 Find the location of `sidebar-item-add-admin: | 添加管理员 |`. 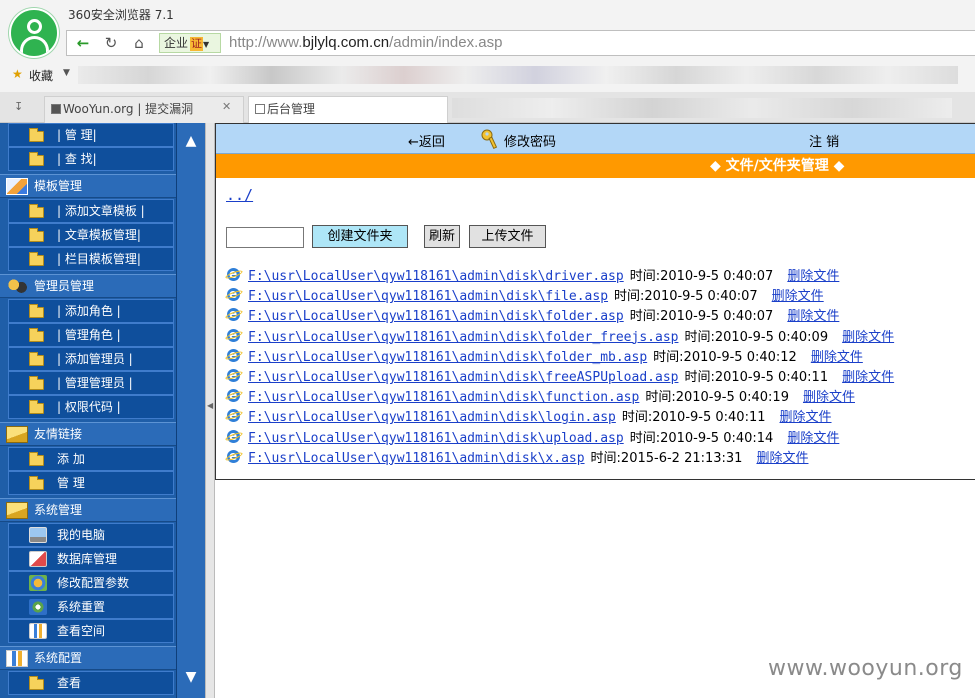

sidebar-item-add-admin: | 添加管理员 | is located at coordinates (91, 359).